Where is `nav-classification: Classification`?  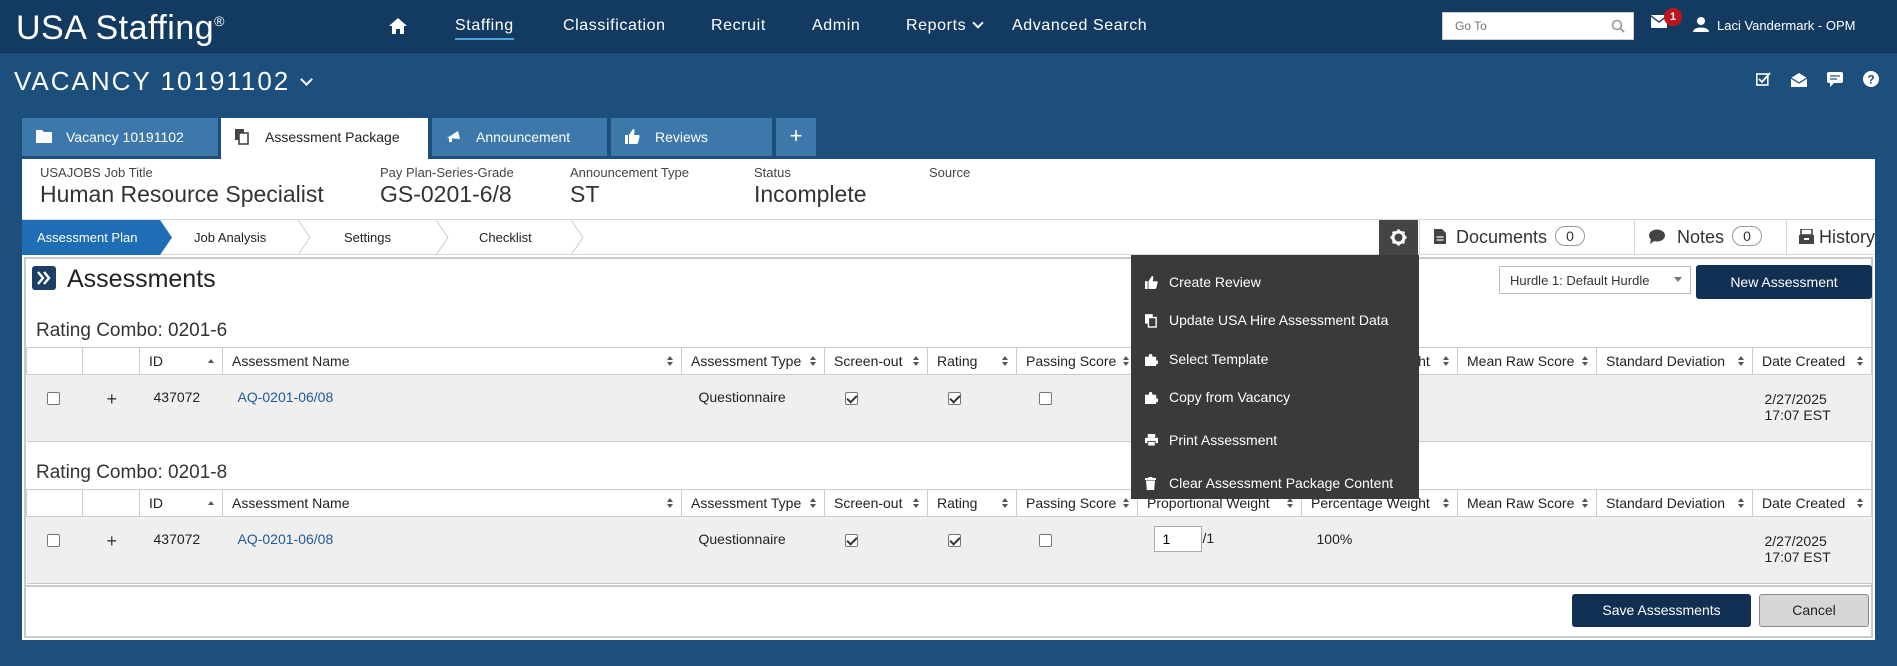 nav-classification: Classification is located at coordinates (614, 26).